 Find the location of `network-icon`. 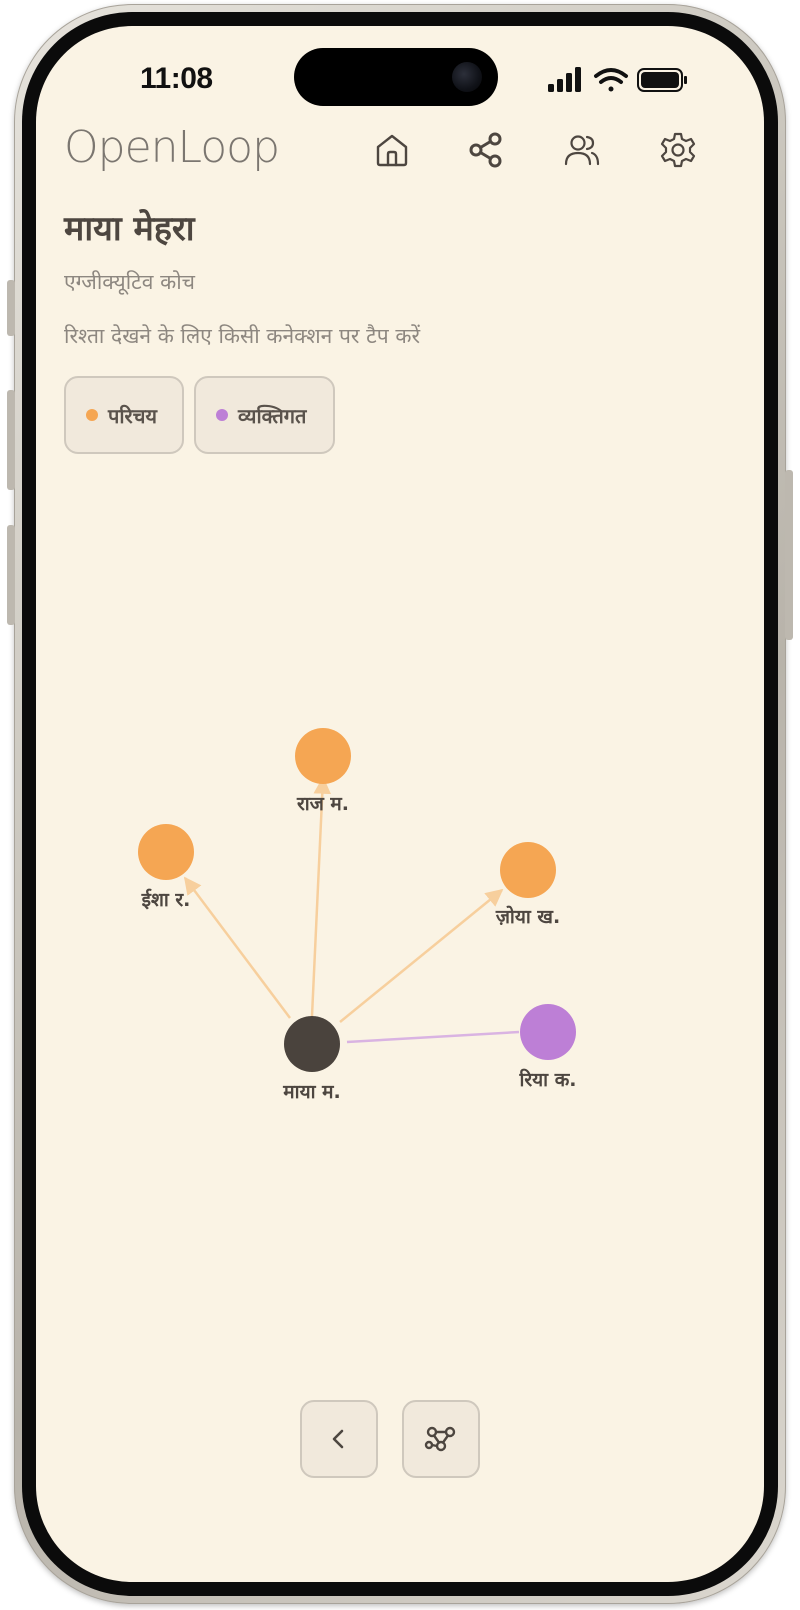

network-icon is located at coordinates (440, 1439).